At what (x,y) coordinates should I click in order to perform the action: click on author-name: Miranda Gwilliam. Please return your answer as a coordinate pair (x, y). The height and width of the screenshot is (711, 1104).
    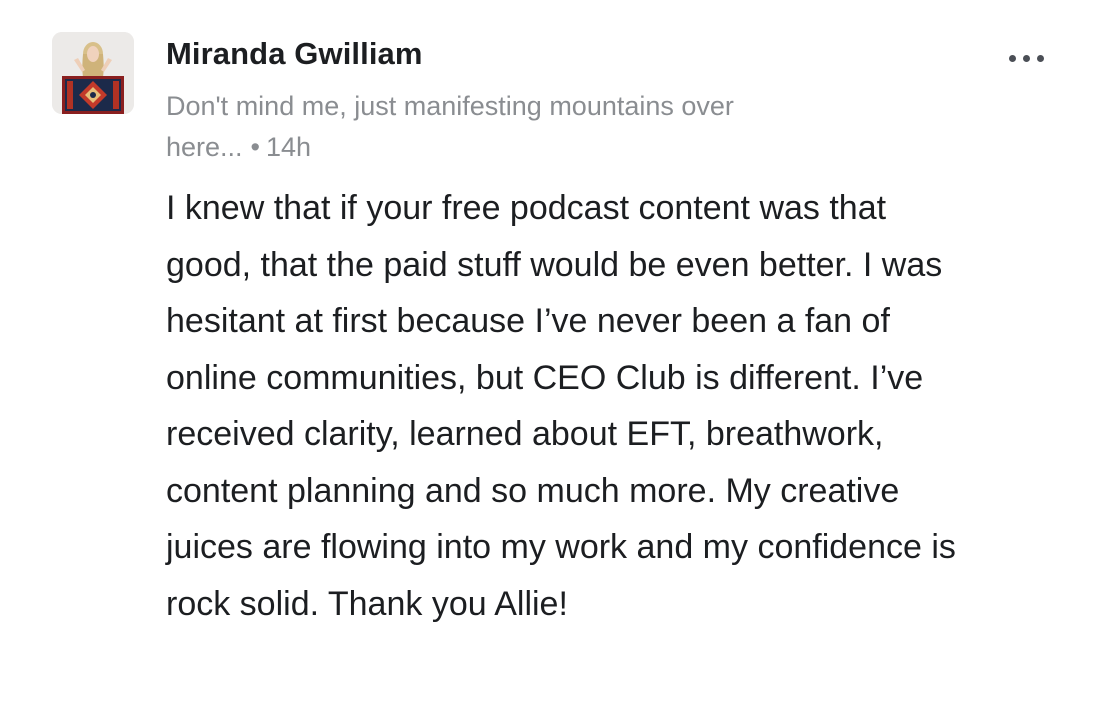
    Looking at the image, I should click on (294, 54).